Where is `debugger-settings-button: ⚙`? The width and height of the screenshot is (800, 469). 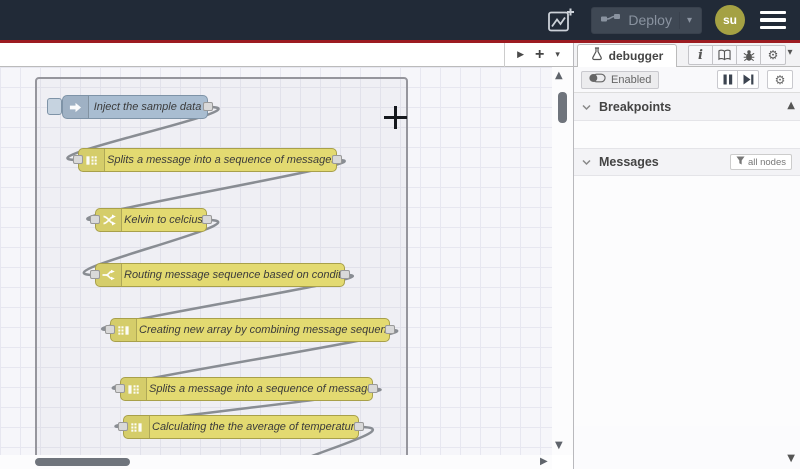
debugger-settings-button: ⚙ is located at coordinates (780, 79).